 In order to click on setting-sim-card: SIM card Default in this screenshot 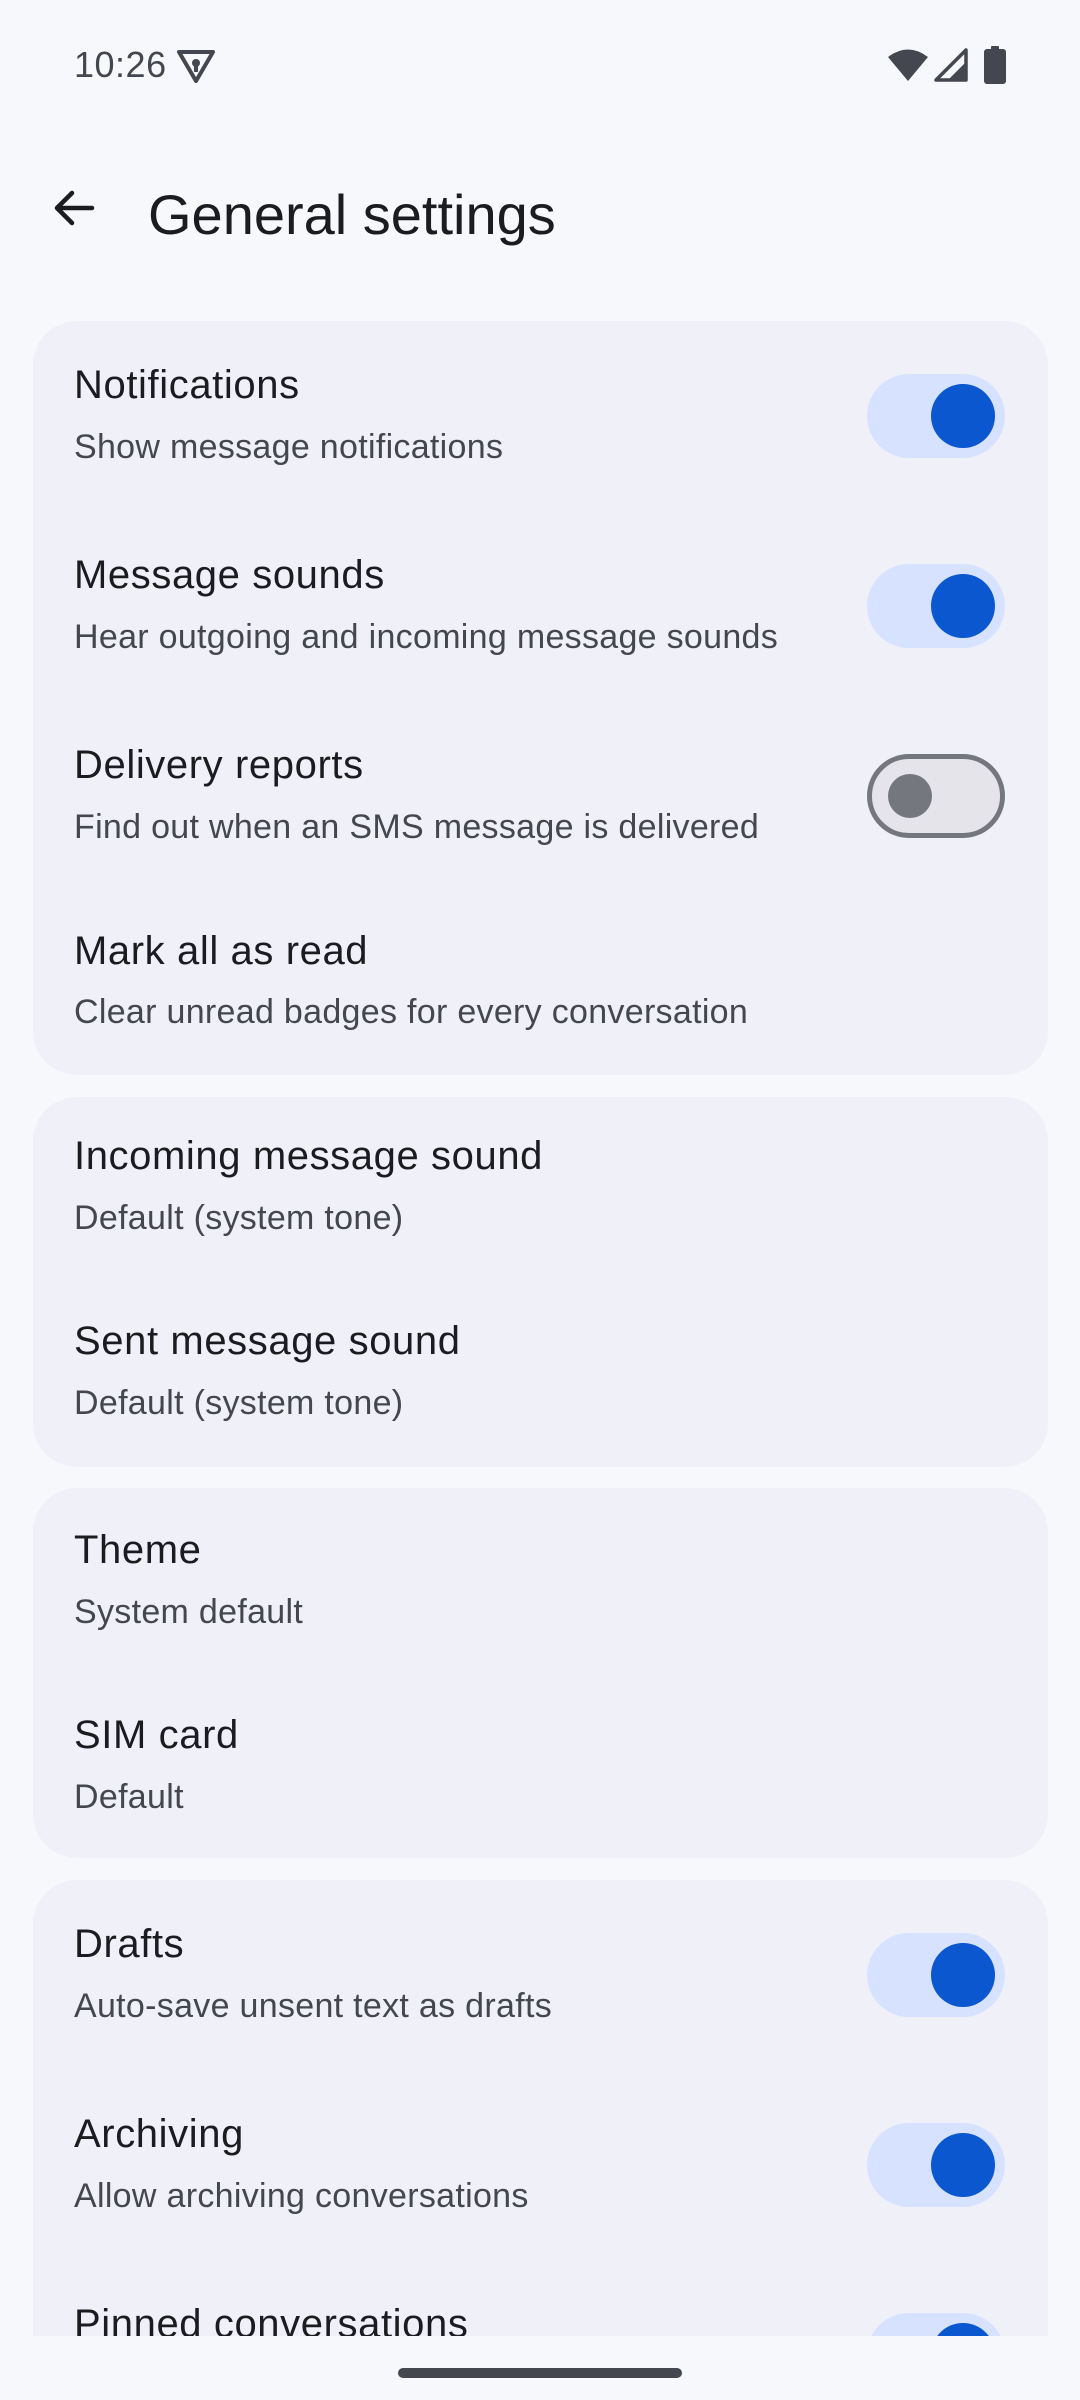, I will do `click(540, 1765)`.